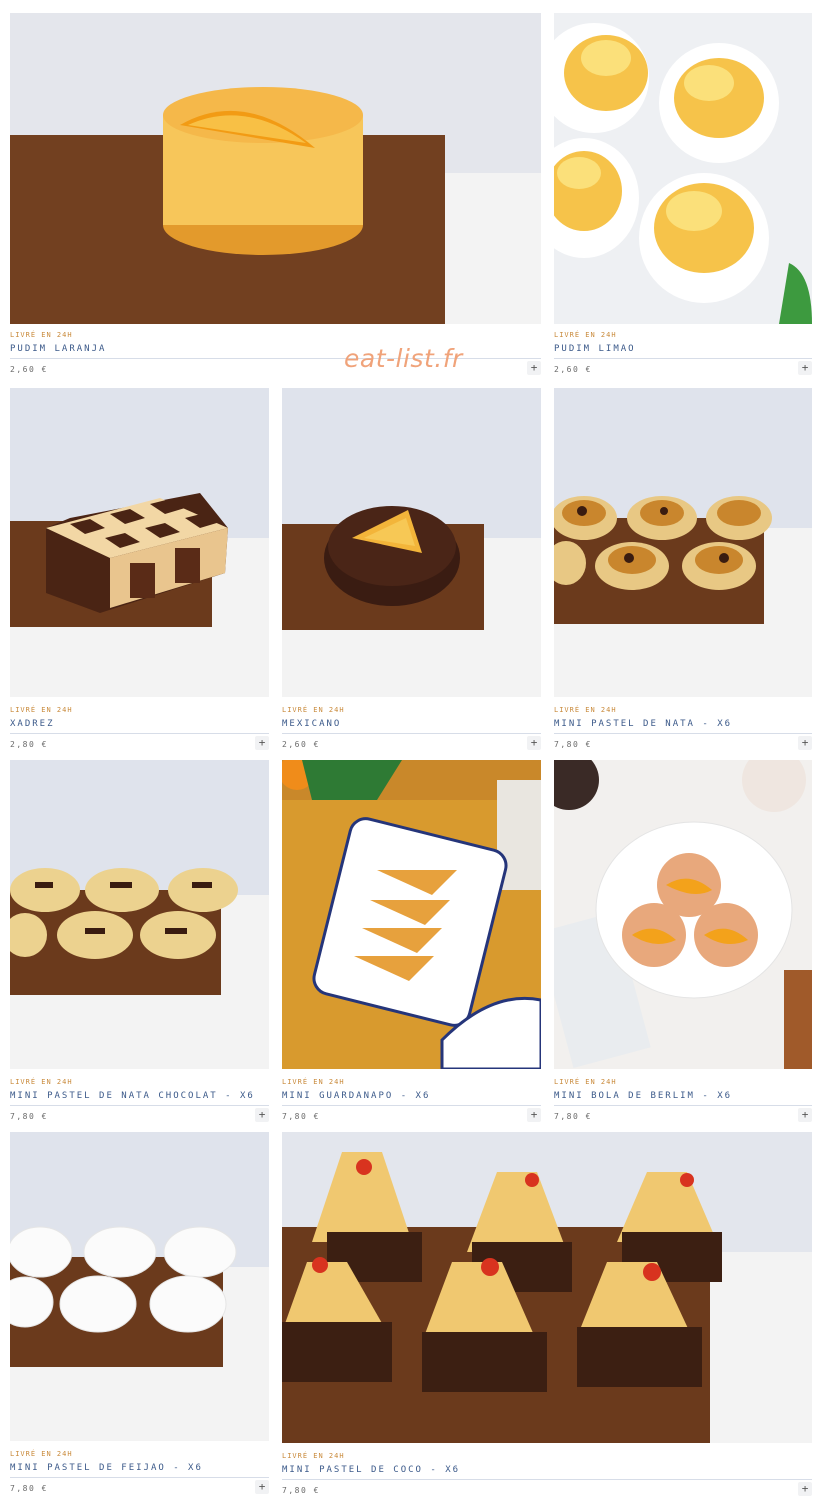 The width and height of the screenshot is (831, 1500). Describe the element at coordinates (547, 1287) in the screenshot. I see `product-image-mini-pastel-de-coco` at that location.